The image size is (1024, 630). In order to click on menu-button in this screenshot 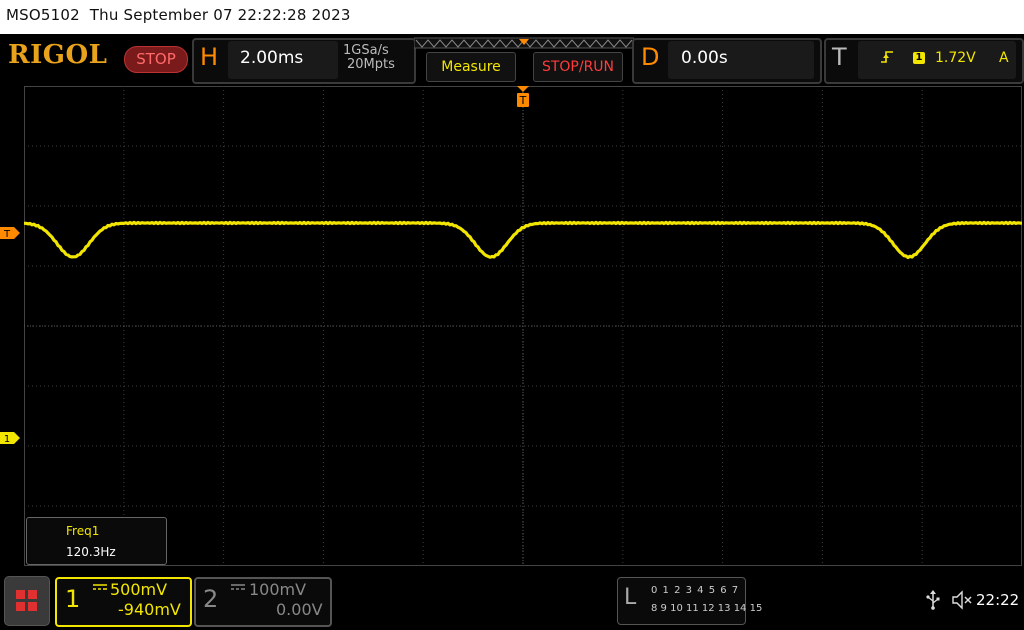, I will do `click(27, 601)`.